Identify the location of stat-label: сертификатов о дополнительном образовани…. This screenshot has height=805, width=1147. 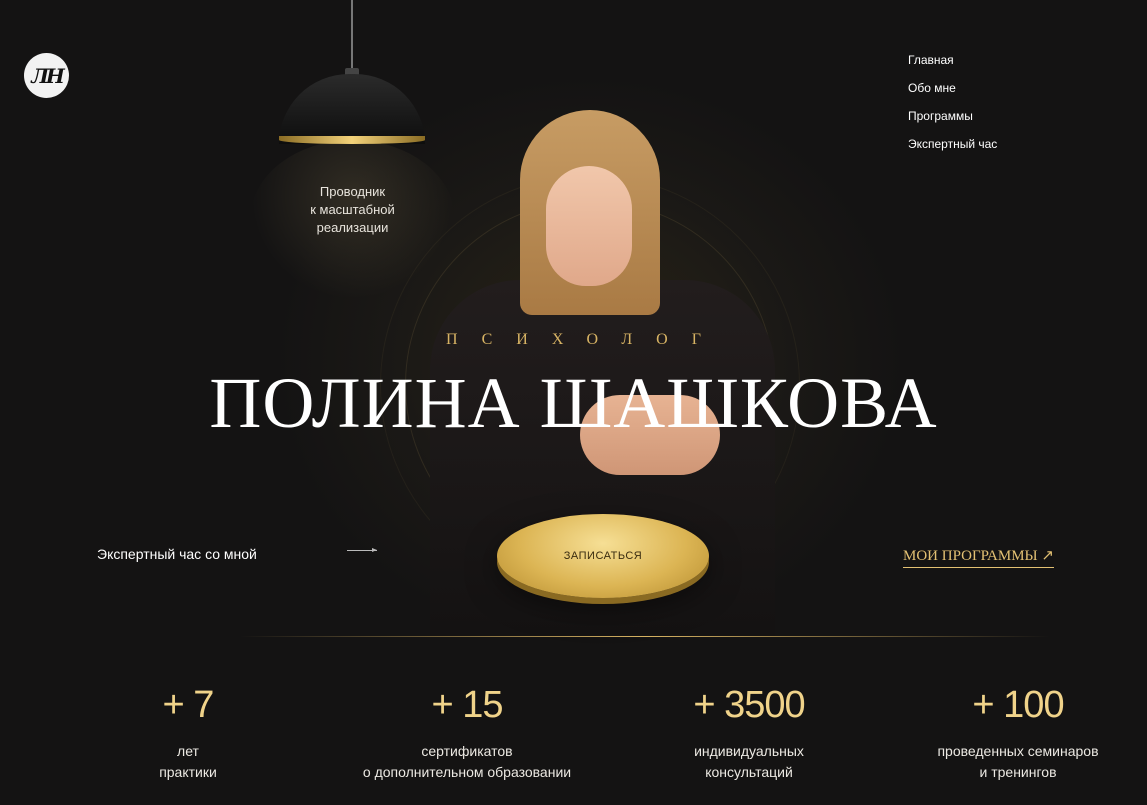
(467, 761).